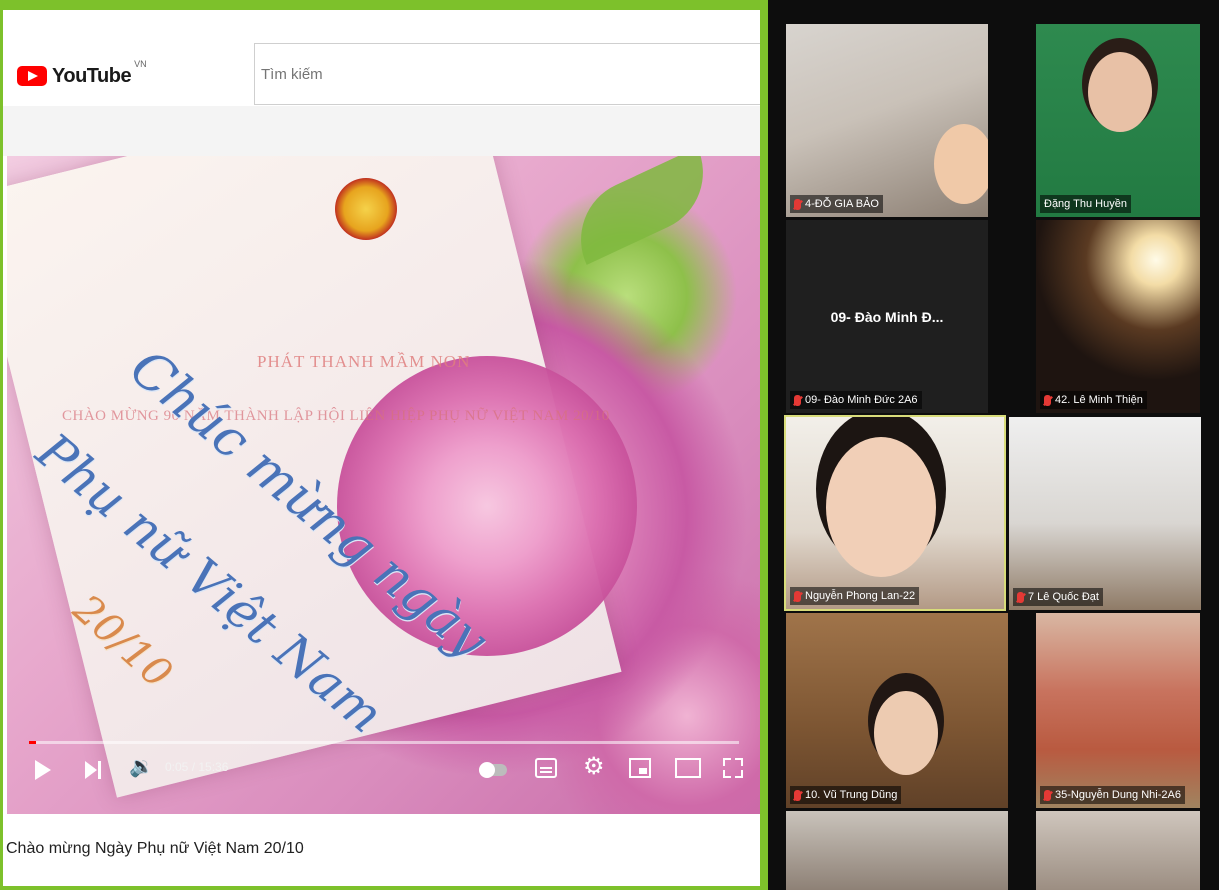 This screenshot has width=1219, height=890. I want to click on participant-name-label: 42. Lê Minh Thiện, so click(1093, 400).